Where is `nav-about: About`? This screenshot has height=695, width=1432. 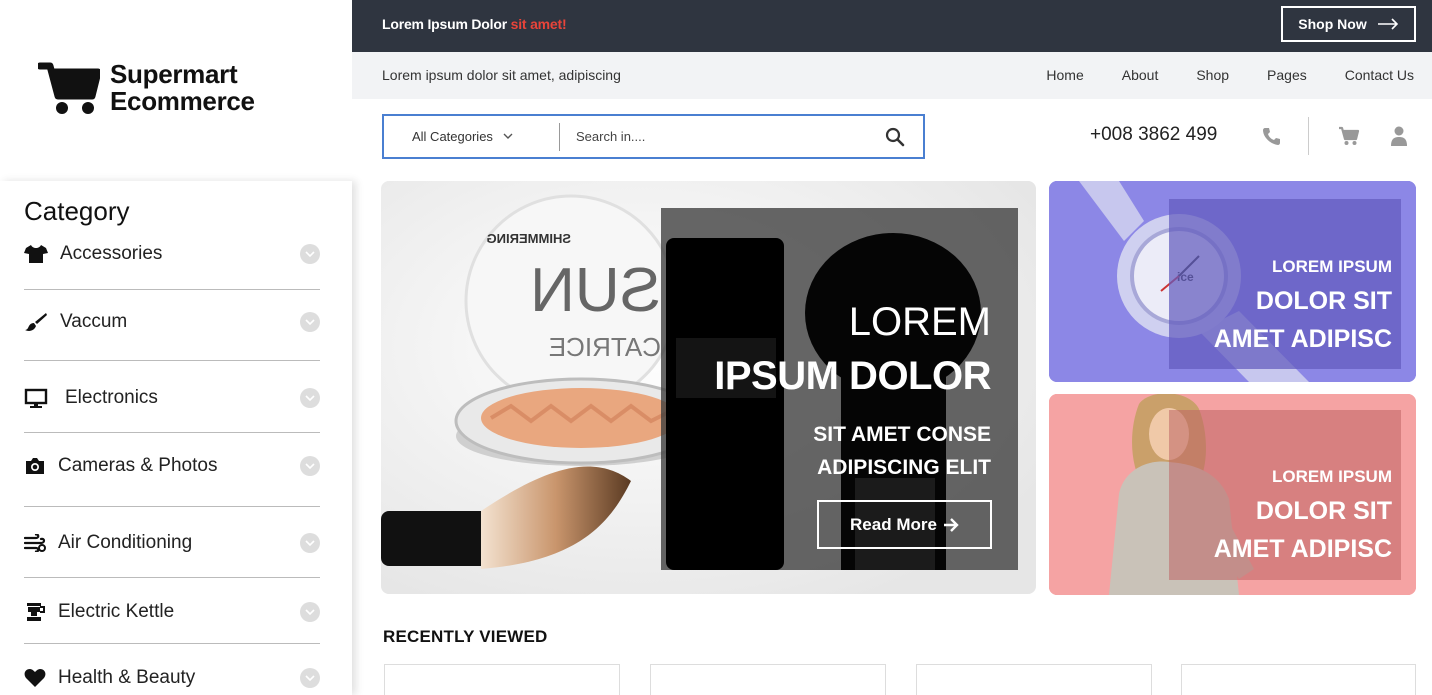
nav-about: About is located at coordinates (1140, 75).